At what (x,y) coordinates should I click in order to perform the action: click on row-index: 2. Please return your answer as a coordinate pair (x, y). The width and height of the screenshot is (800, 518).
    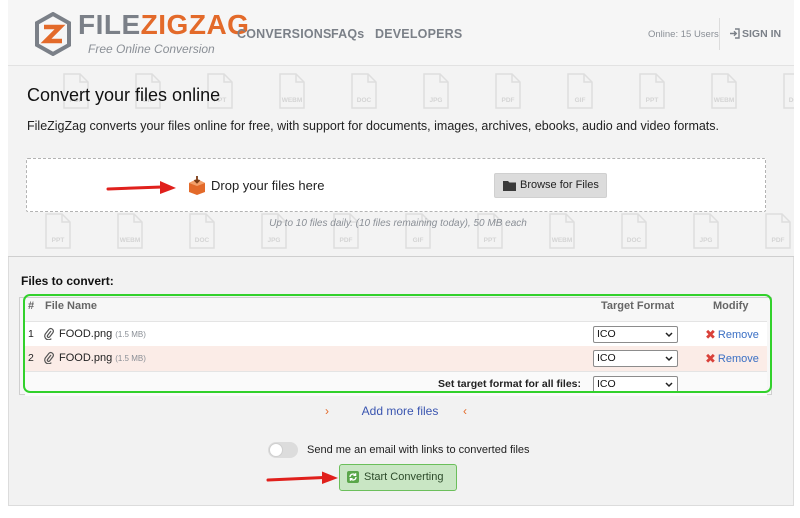
    Looking at the image, I should click on (31, 358).